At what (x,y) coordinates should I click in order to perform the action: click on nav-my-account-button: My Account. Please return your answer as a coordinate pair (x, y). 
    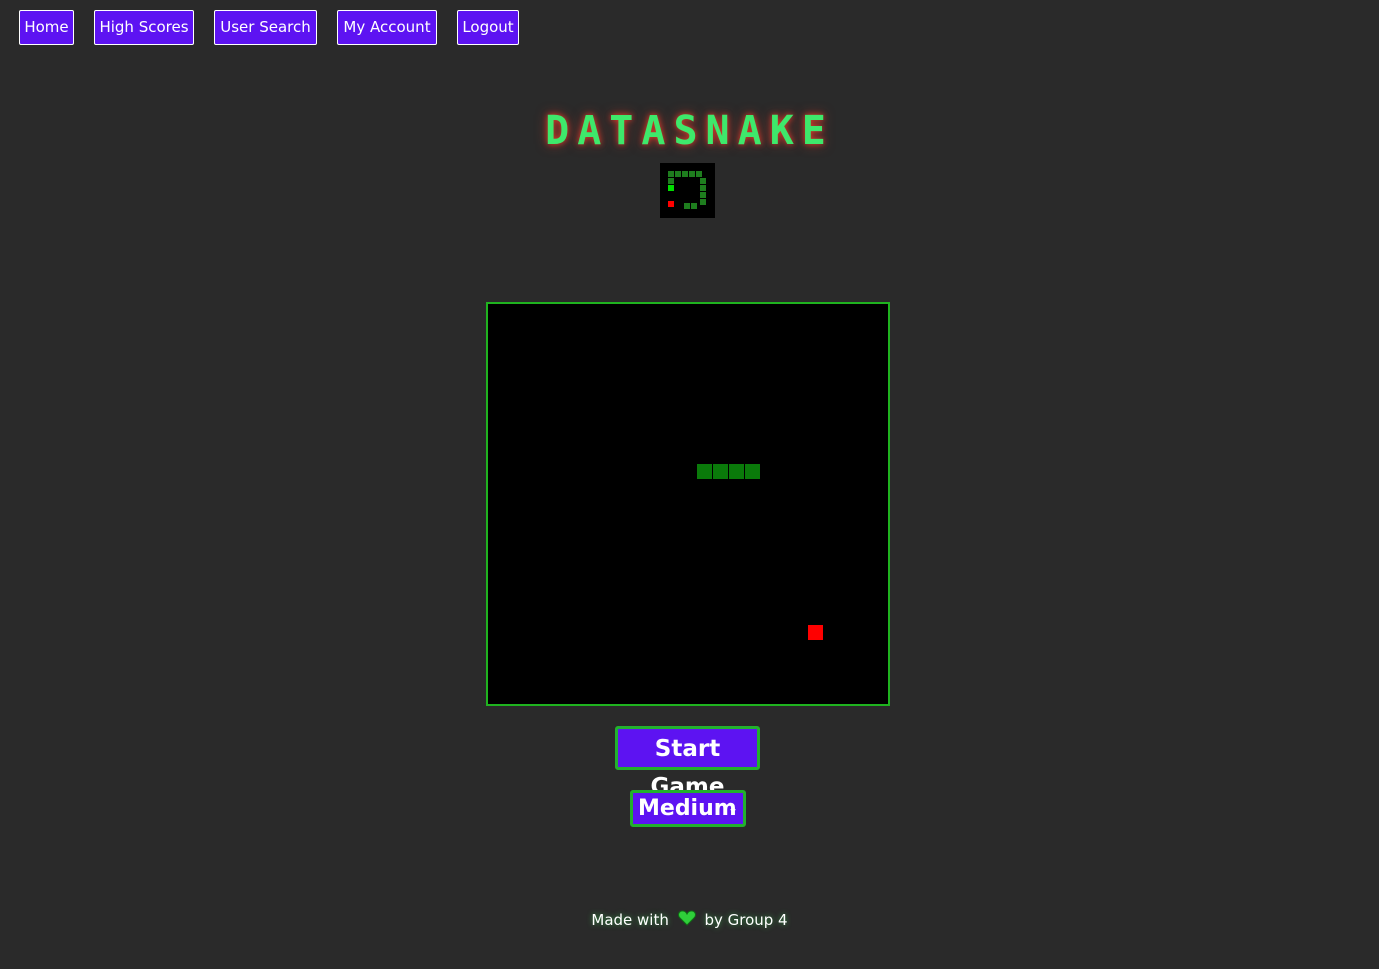
    Looking at the image, I should click on (387, 27).